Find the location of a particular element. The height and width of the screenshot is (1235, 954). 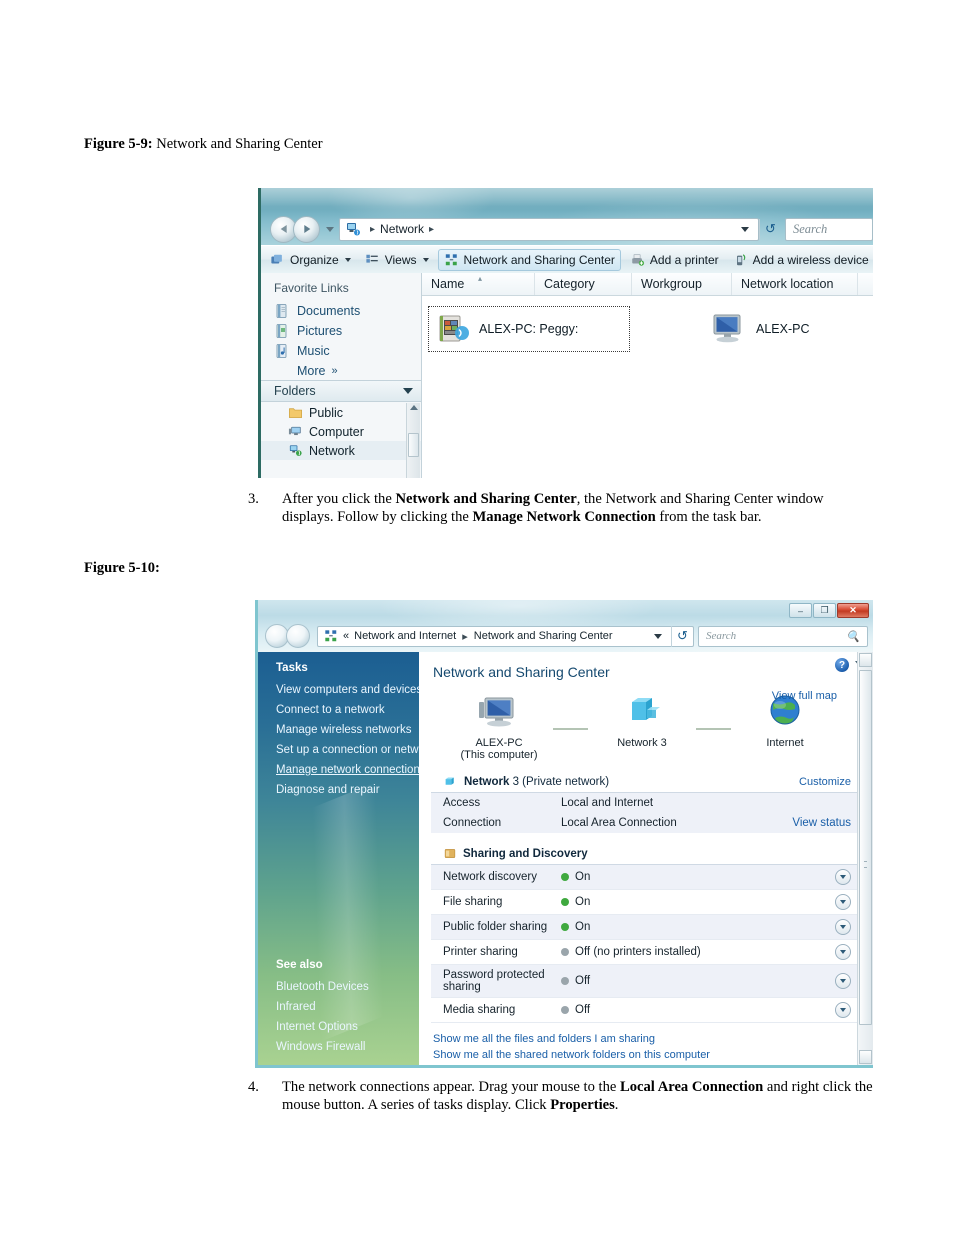

documents-icon is located at coordinates (281, 311).